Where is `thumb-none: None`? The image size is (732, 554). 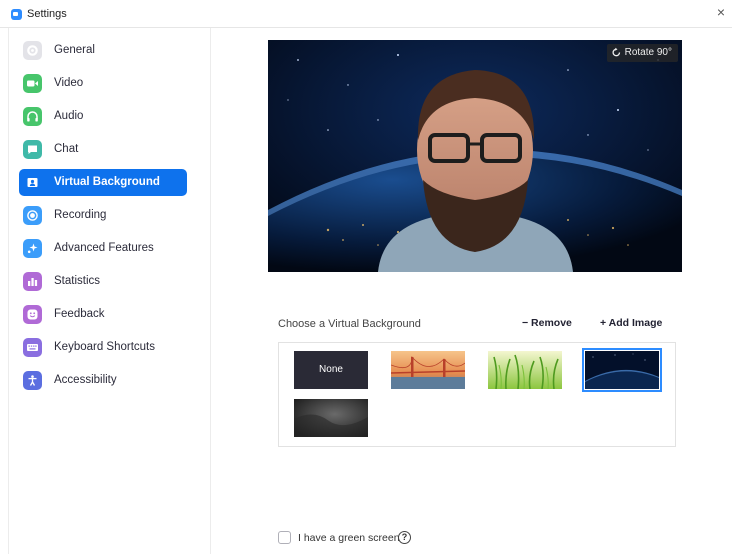
thumb-none: None is located at coordinates (331, 370).